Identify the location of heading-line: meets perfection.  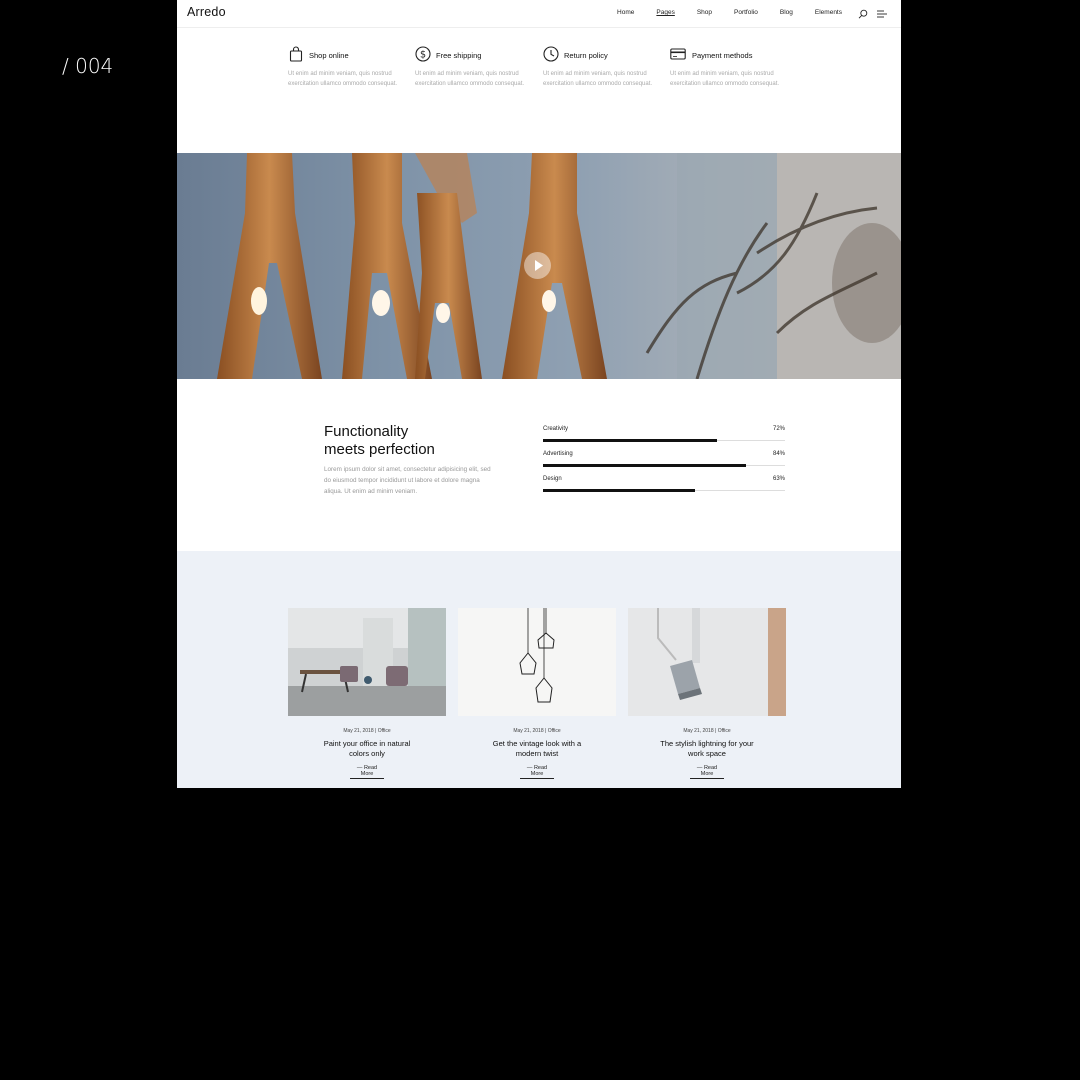
(379, 449).